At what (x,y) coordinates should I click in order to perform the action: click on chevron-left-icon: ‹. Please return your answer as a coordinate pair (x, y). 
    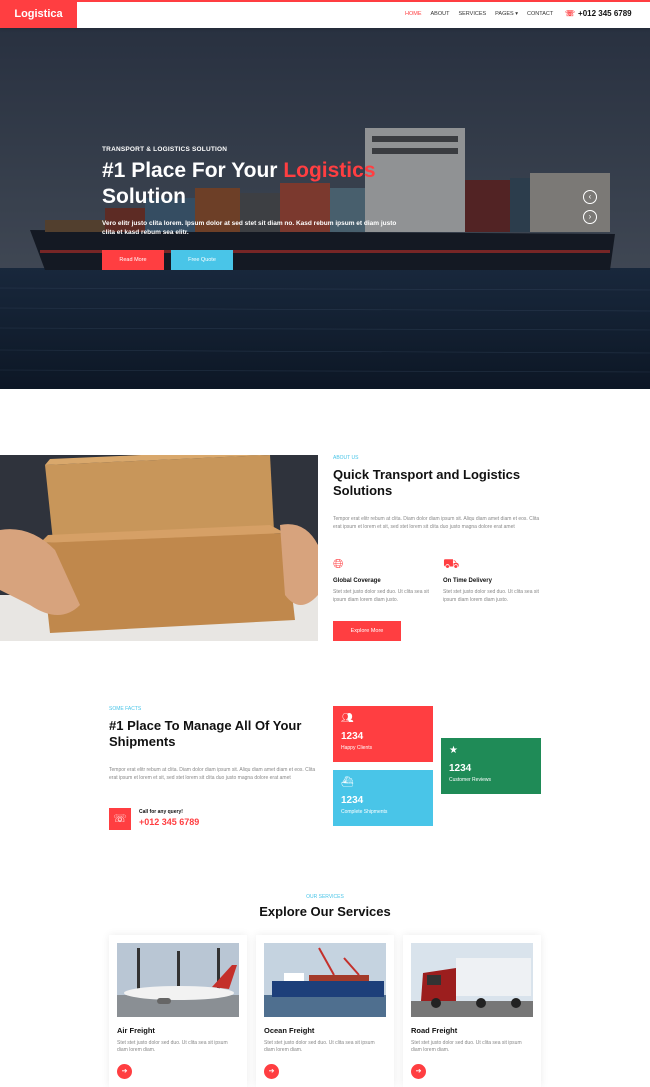
    Looking at the image, I should click on (590, 197).